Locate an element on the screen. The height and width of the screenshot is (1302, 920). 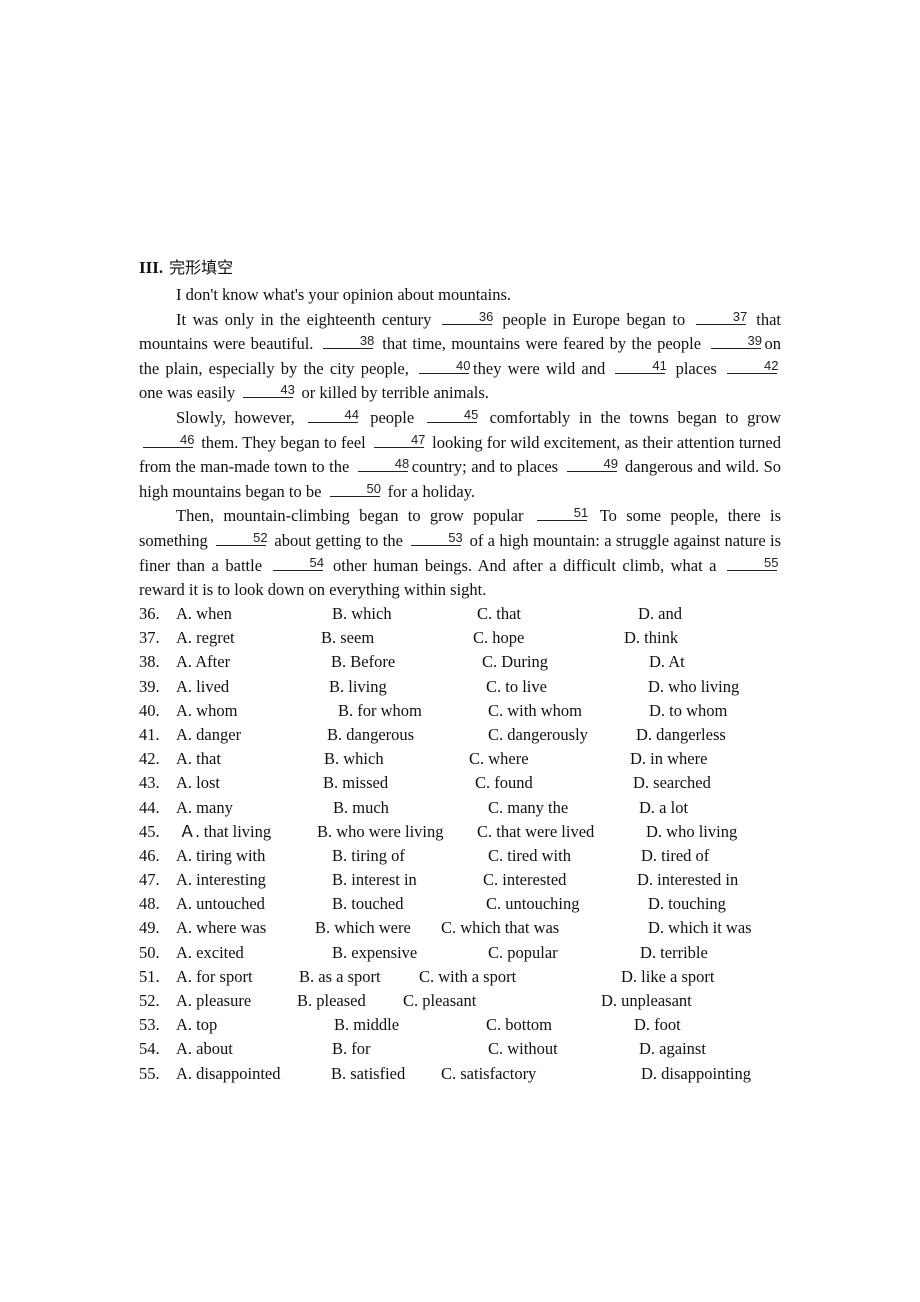
option-b: B. interest in is located at coordinates (374, 880).